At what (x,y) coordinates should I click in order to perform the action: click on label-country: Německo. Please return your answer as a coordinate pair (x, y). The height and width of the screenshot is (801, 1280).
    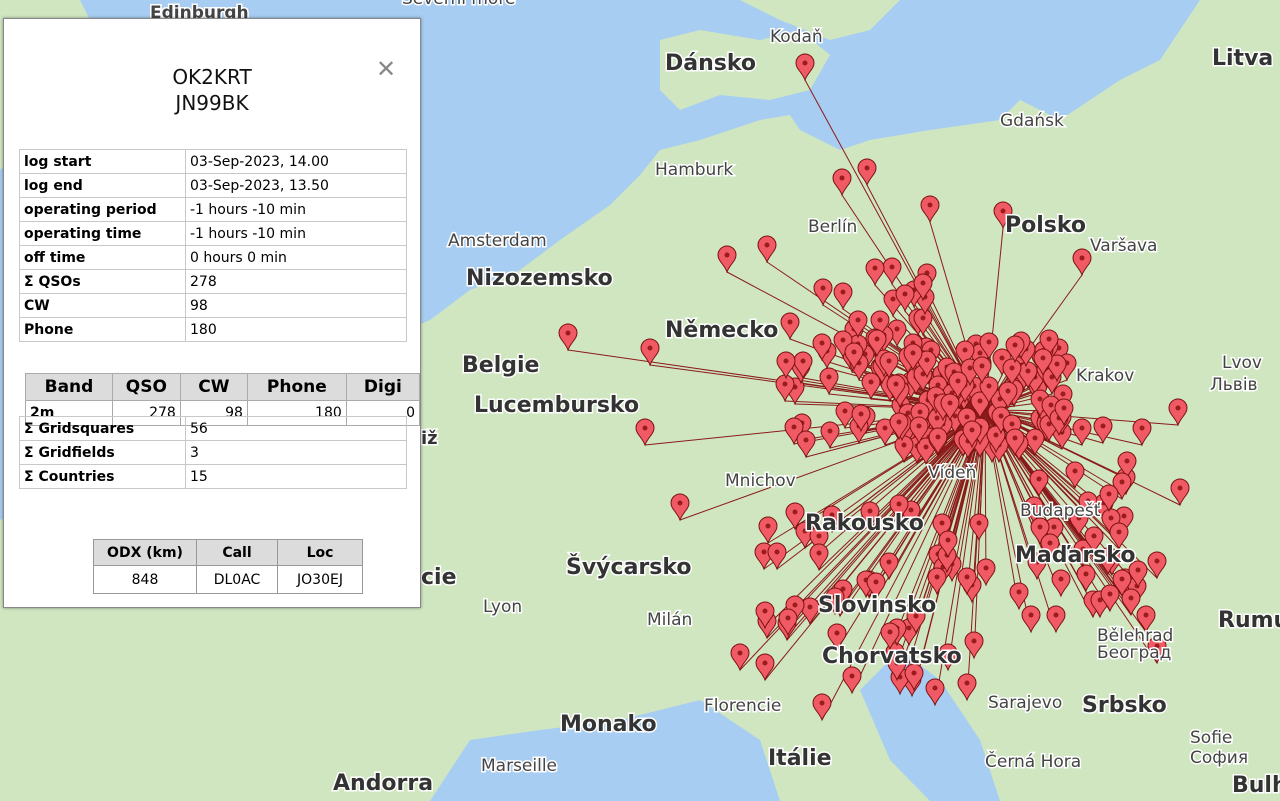
    Looking at the image, I should click on (721, 330).